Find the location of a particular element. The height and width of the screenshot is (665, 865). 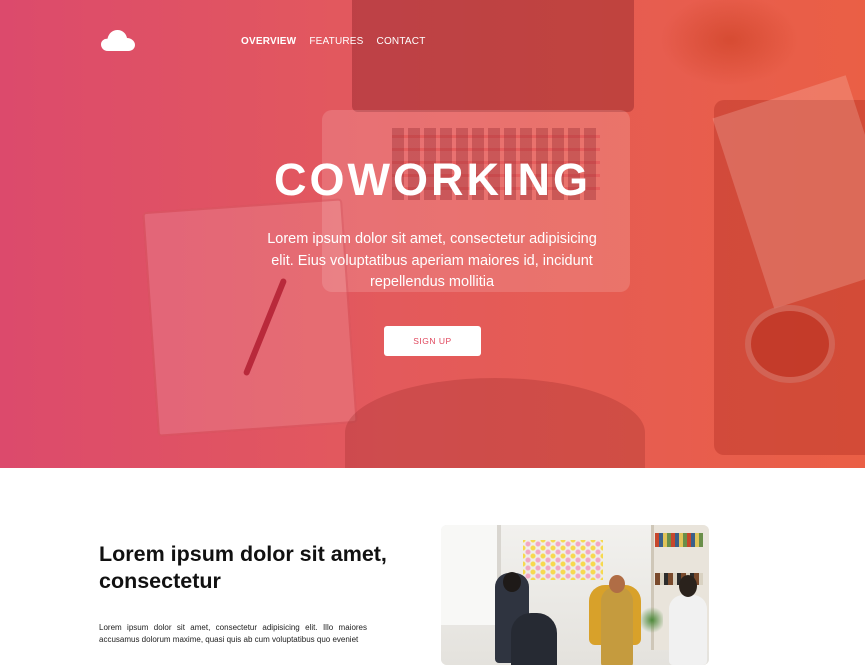

sign-up-button: SIGN UP is located at coordinates (432, 341).